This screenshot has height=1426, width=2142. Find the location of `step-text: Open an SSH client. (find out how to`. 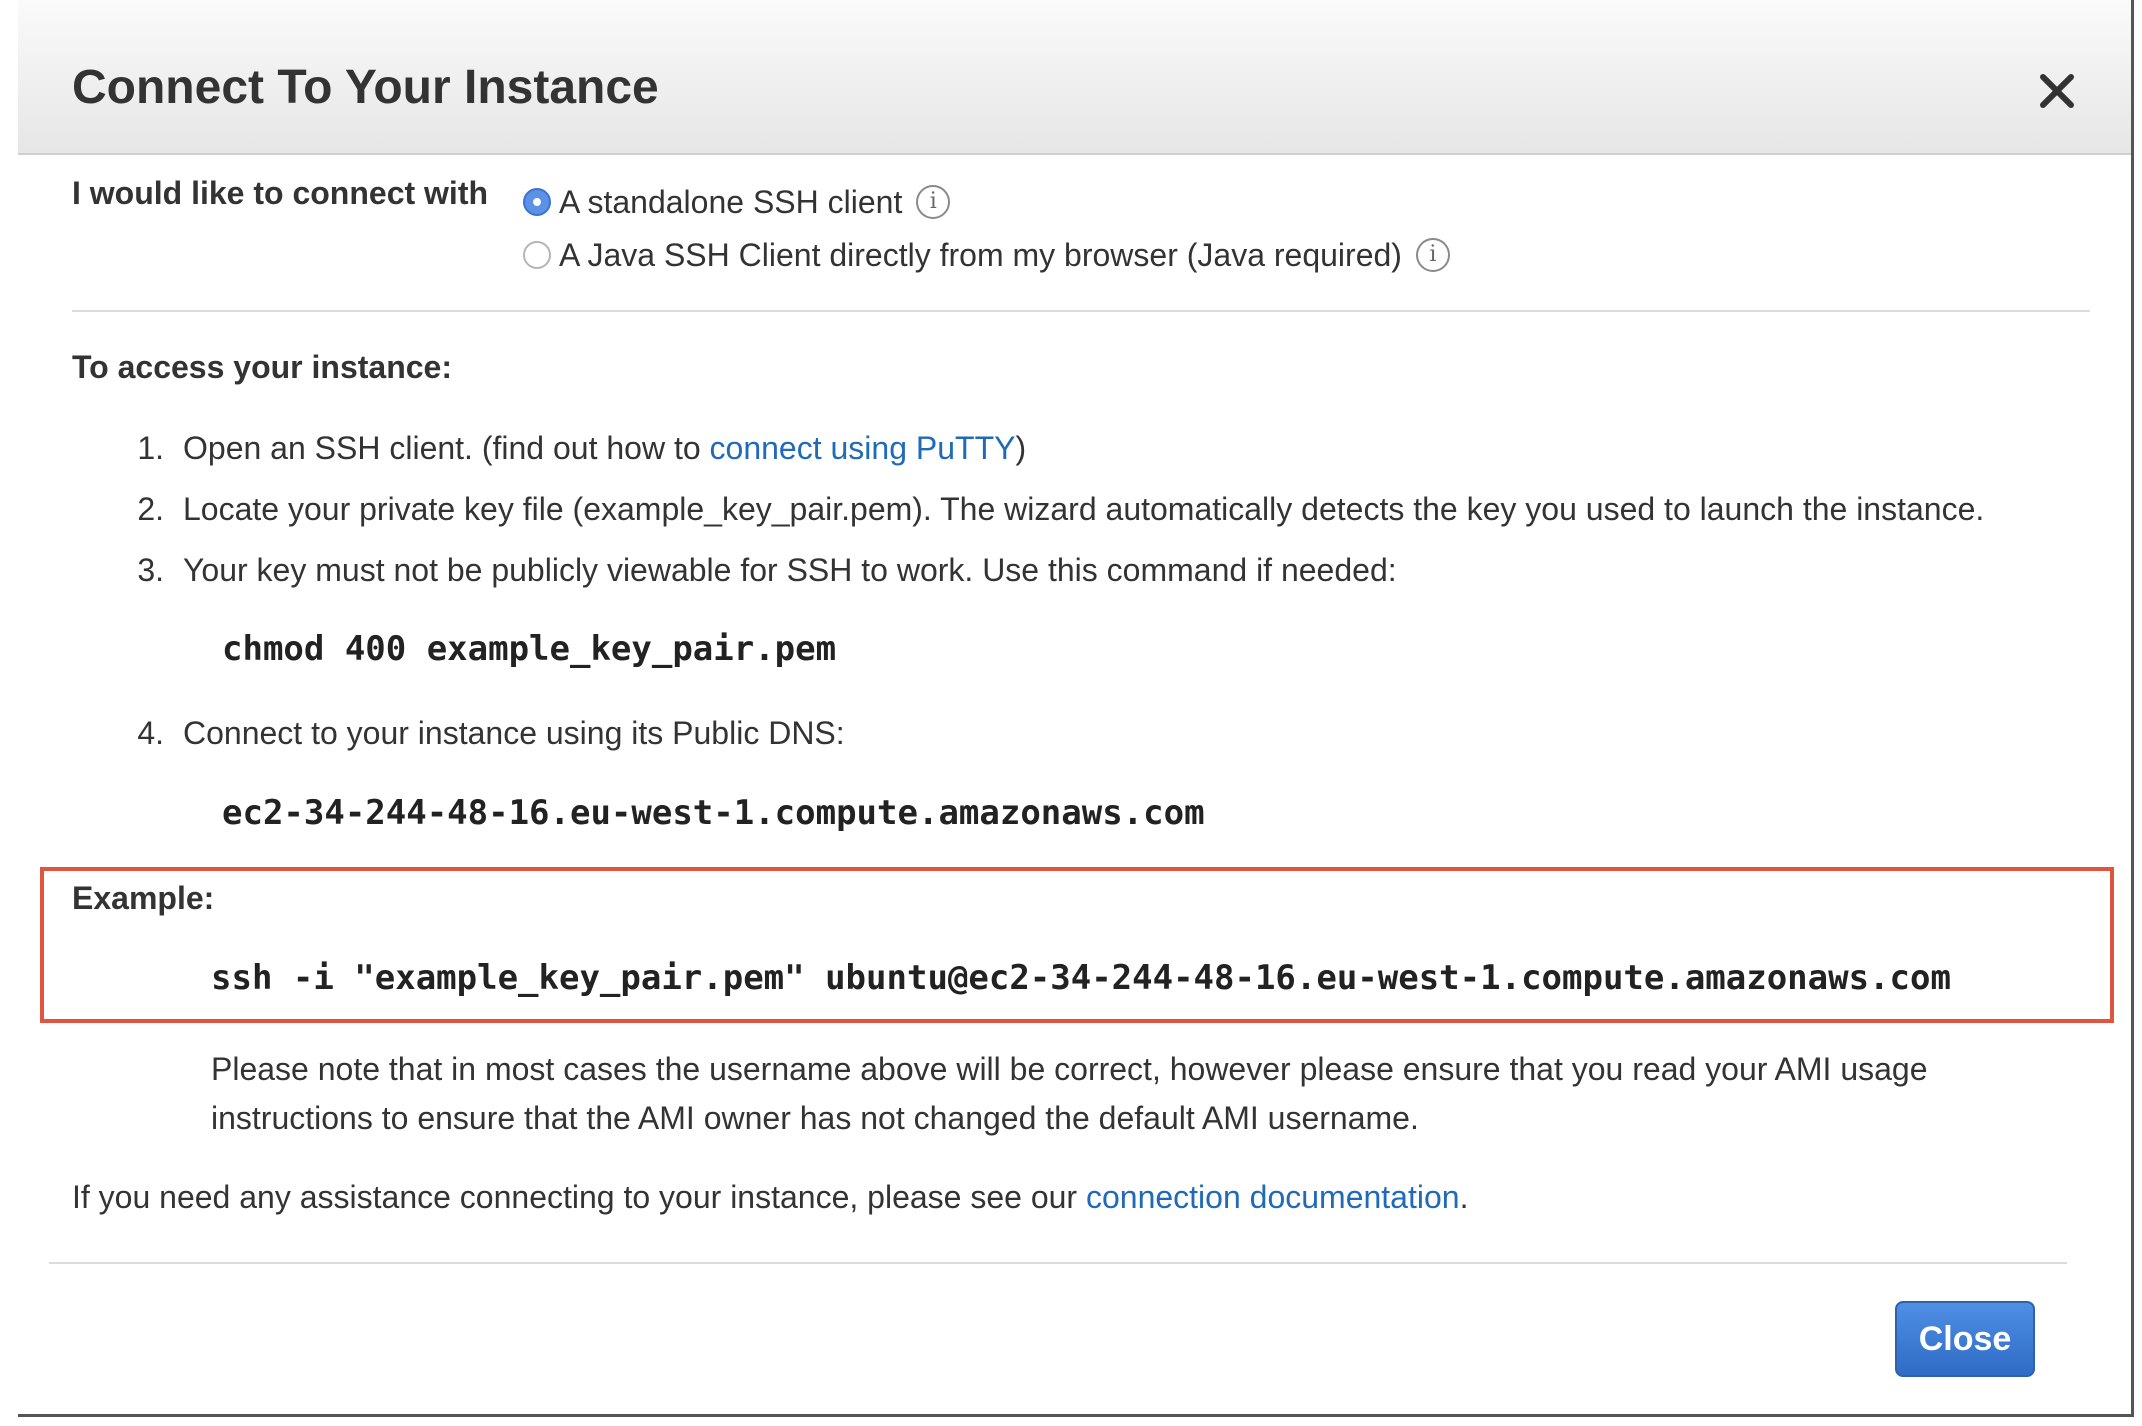

step-text: Open an SSH client. (find out how to is located at coordinates (446, 448).